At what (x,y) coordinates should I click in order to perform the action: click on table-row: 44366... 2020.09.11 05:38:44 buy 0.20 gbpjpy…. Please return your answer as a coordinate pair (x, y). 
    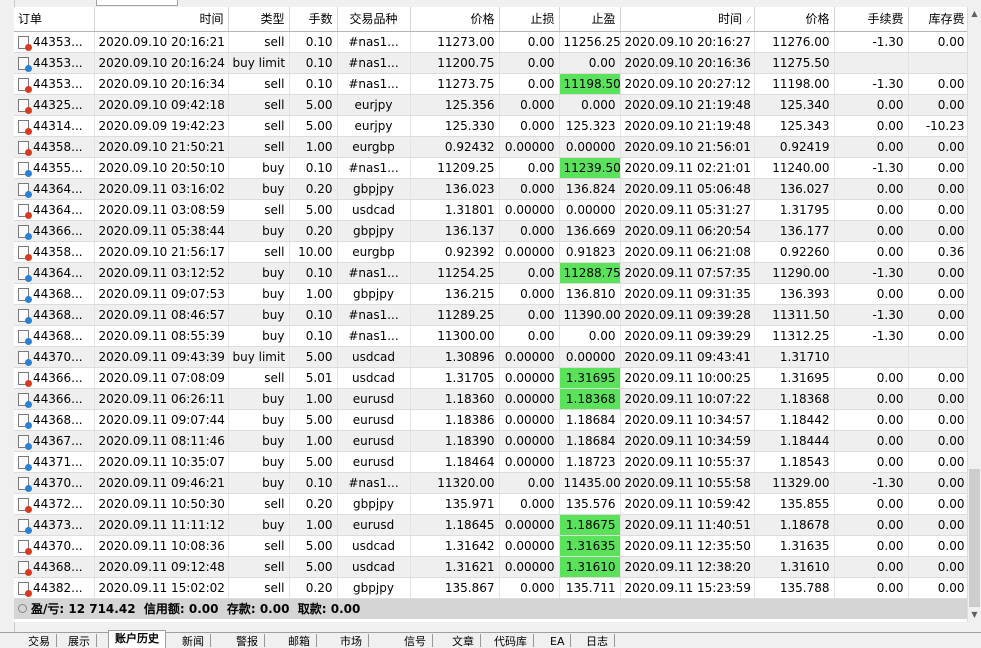
    Looking at the image, I should click on (490, 231).